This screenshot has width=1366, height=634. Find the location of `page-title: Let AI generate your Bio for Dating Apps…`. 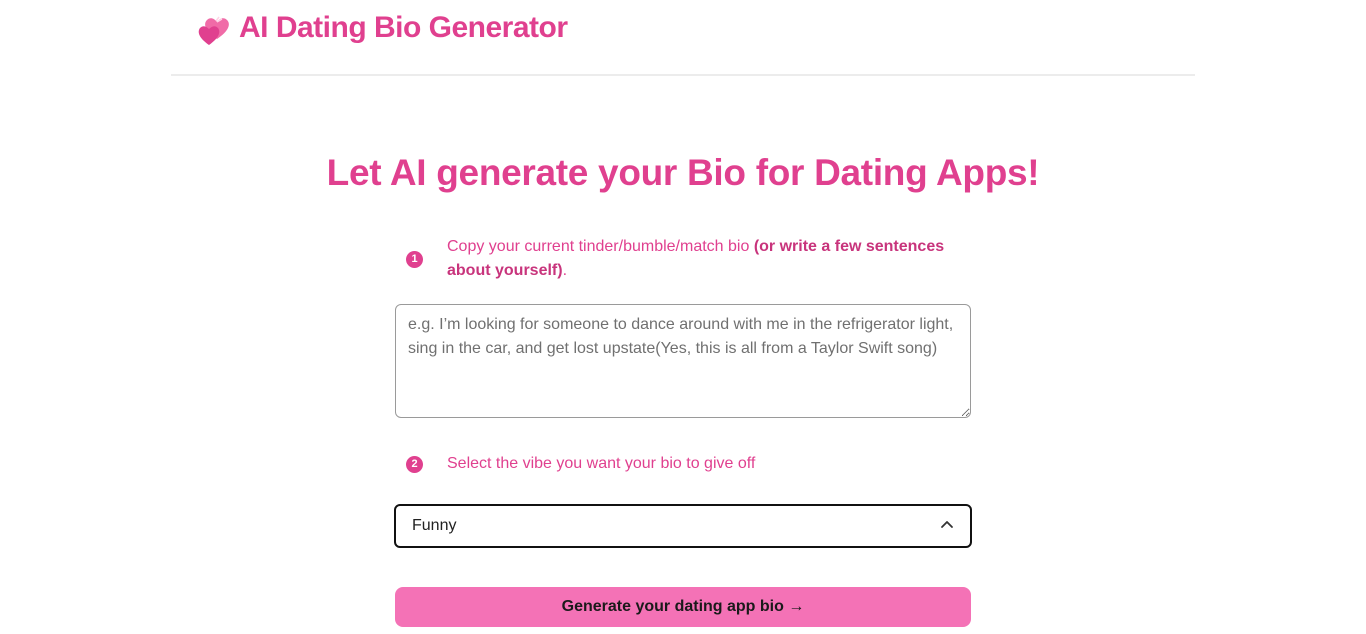

page-title: Let AI generate your Bio for Dating Apps… is located at coordinates (683, 172).